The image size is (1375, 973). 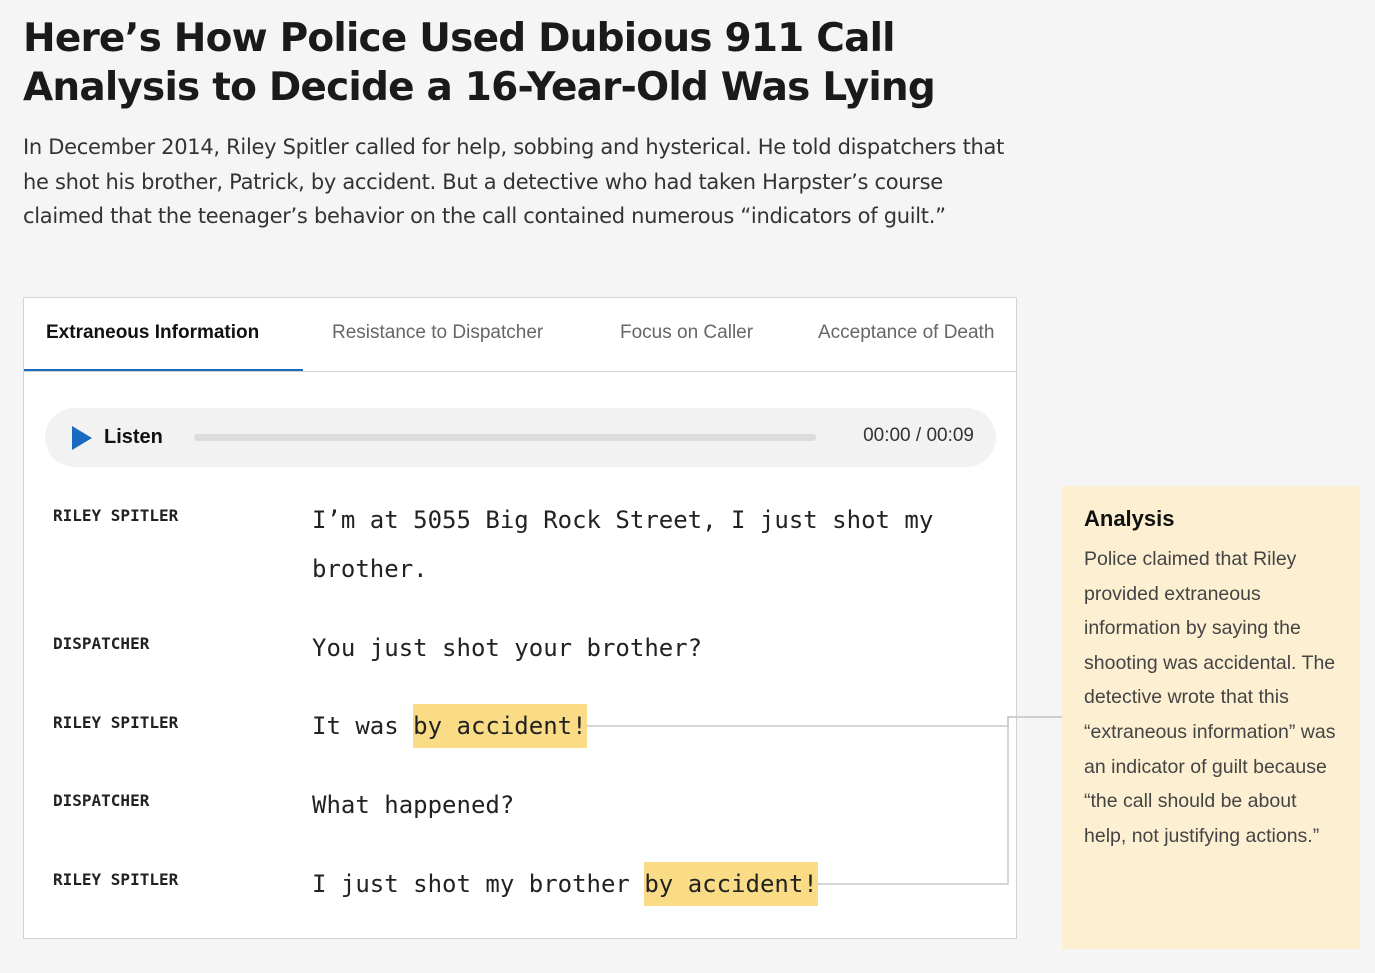 I want to click on audio-player: Listen 00:00 / 00:09, so click(x=520, y=437).